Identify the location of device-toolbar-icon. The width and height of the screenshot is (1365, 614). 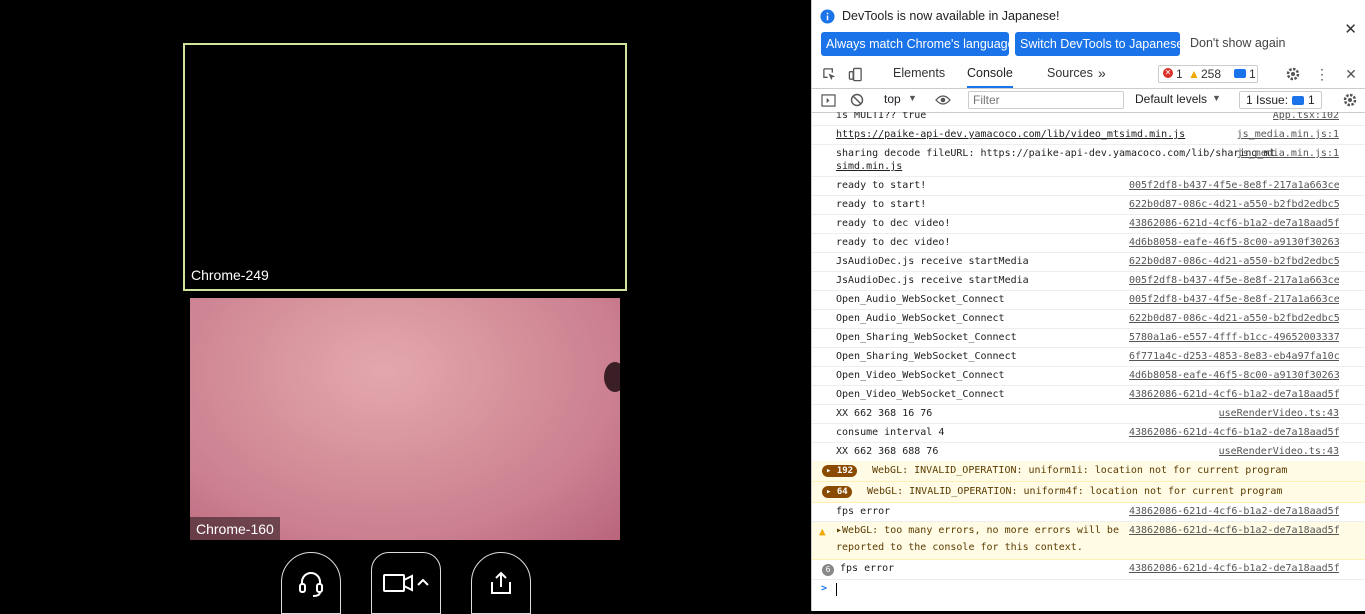
(855, 74).